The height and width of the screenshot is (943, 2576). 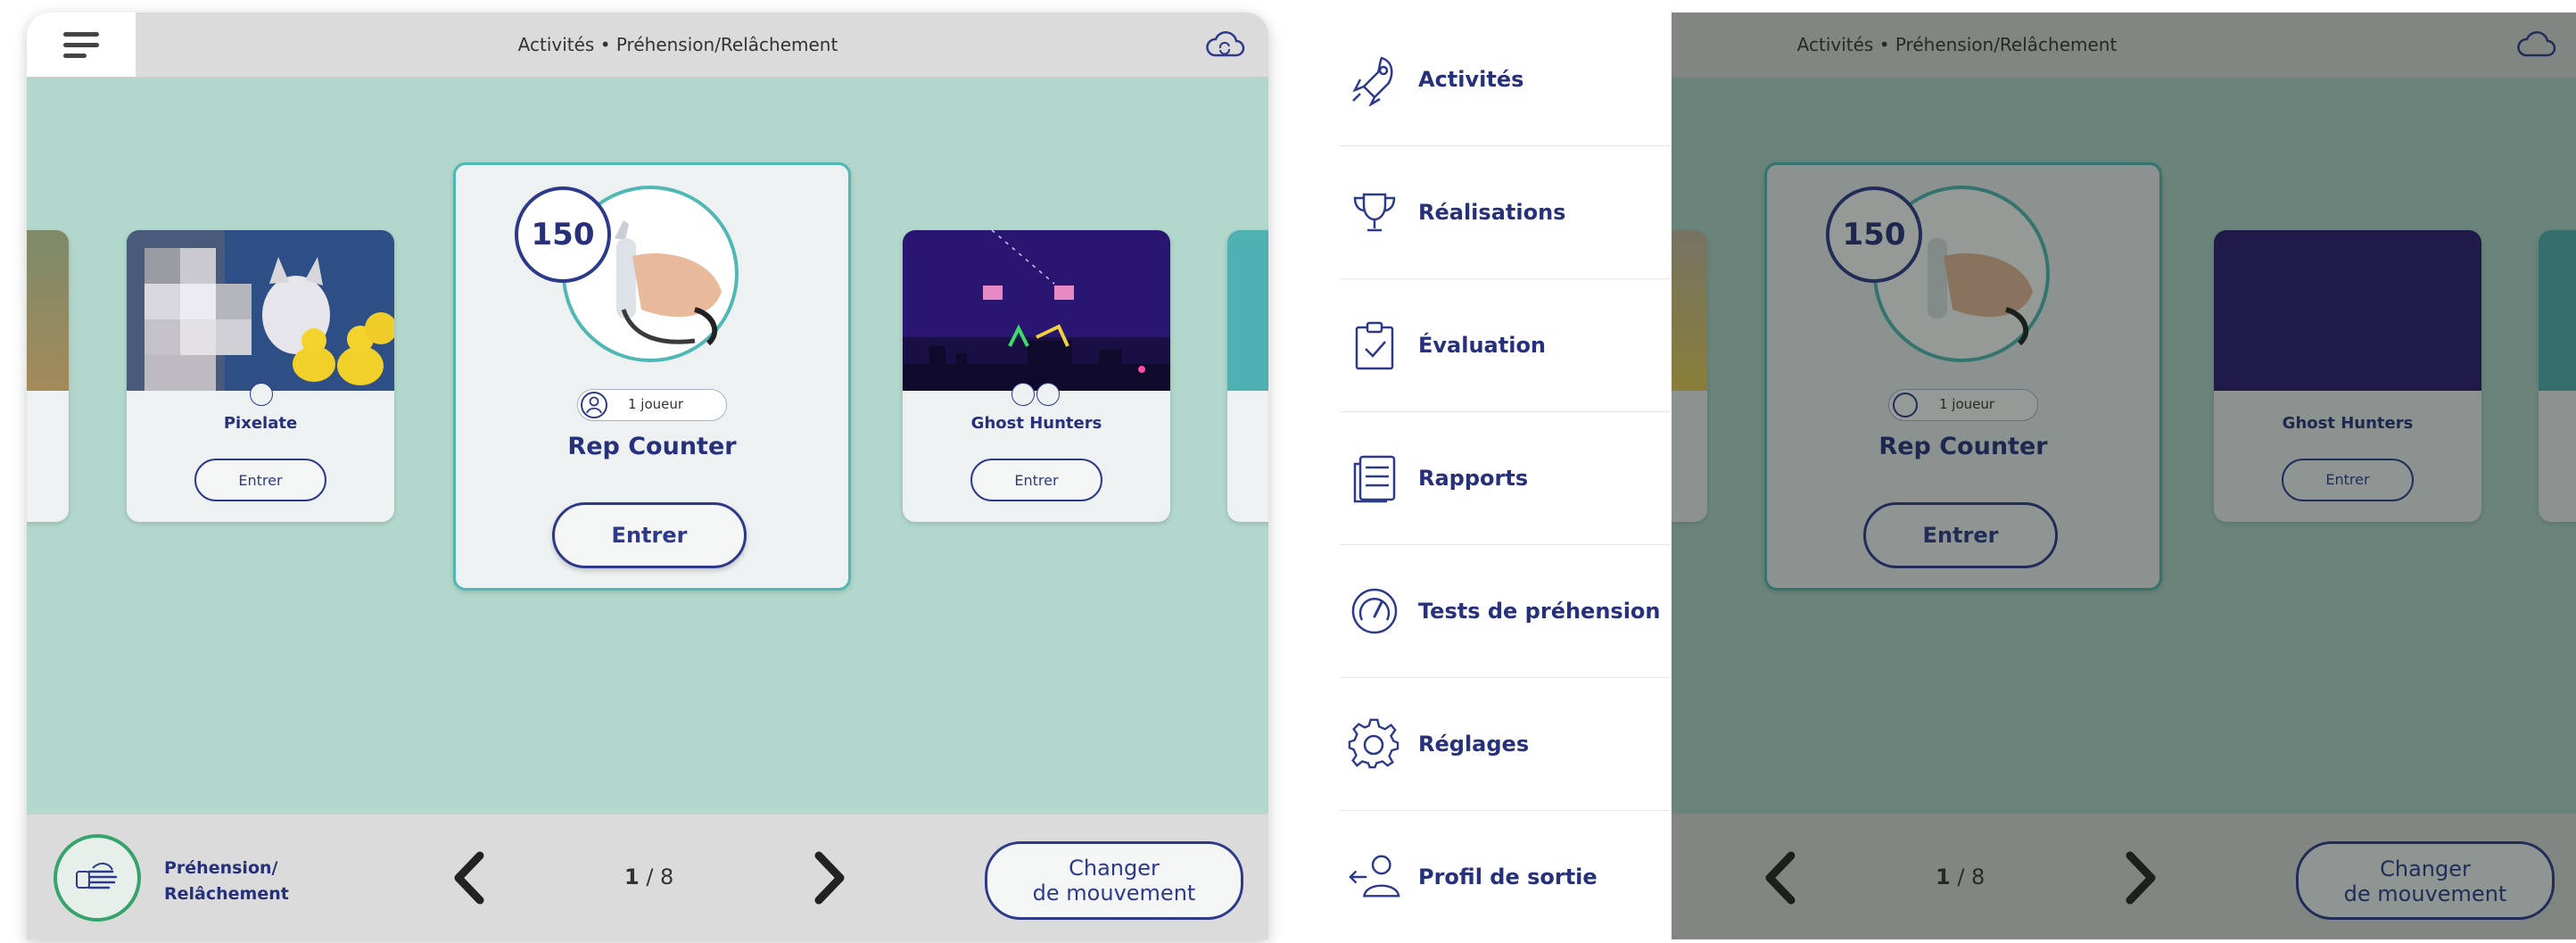 I want to click on menu-item-evaluation: Évaluation, so click(x=1505, y=345).